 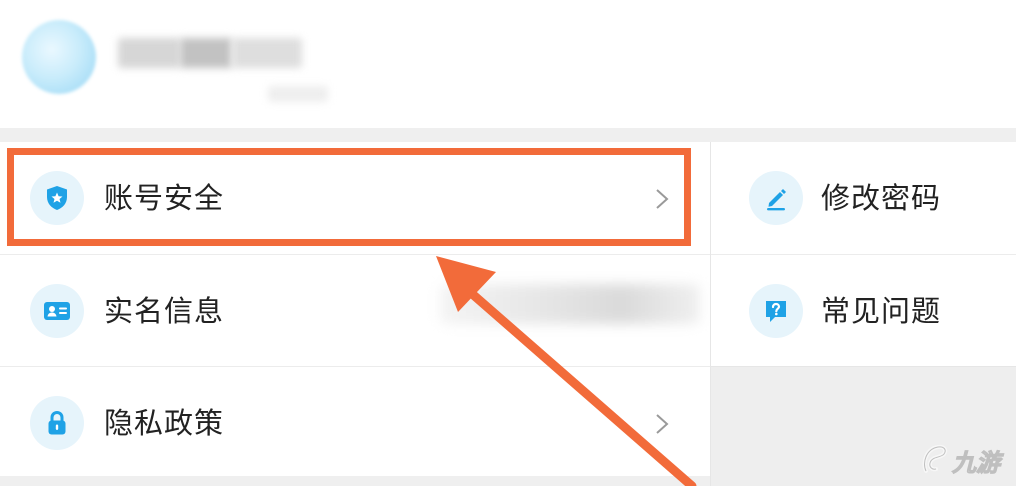 I want to click on jiuyou-logo-icon, so click(x=935, y=458).